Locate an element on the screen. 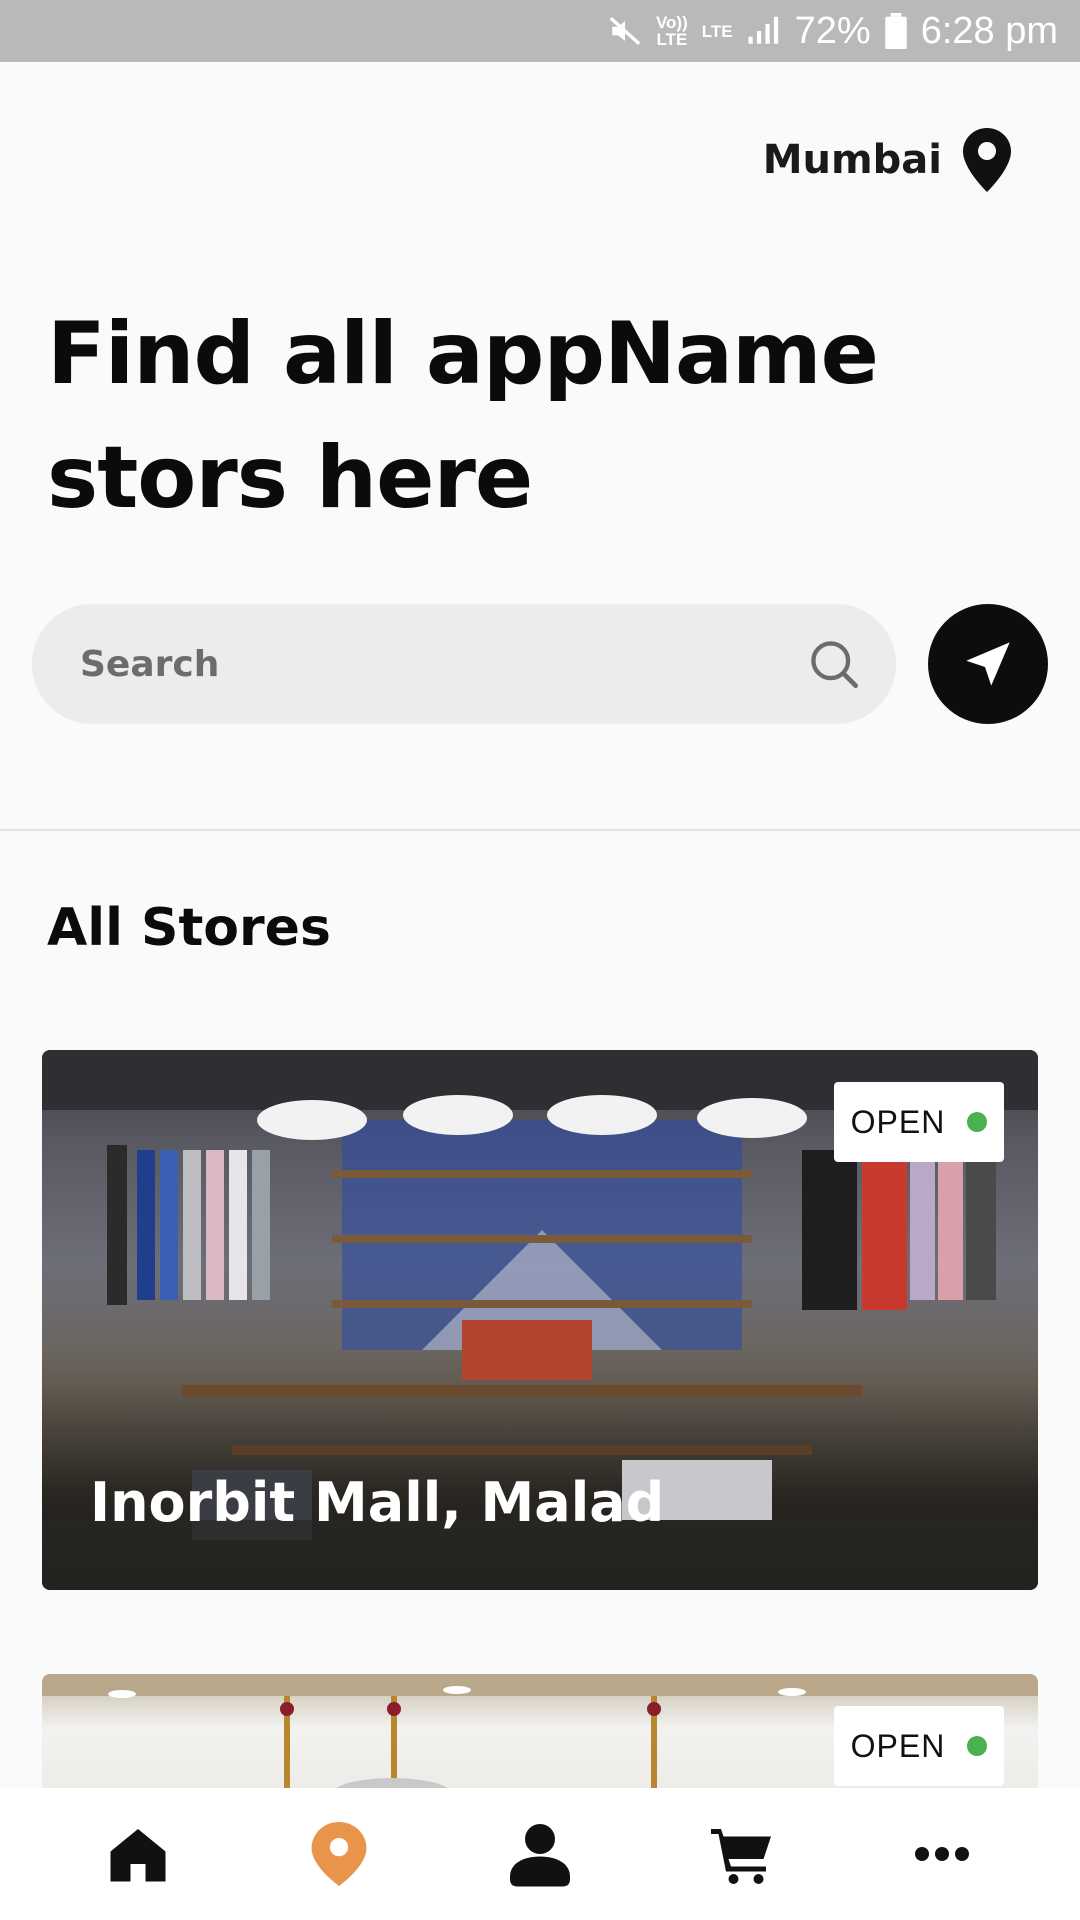  current-location-button is located at coordinates (988, 664).